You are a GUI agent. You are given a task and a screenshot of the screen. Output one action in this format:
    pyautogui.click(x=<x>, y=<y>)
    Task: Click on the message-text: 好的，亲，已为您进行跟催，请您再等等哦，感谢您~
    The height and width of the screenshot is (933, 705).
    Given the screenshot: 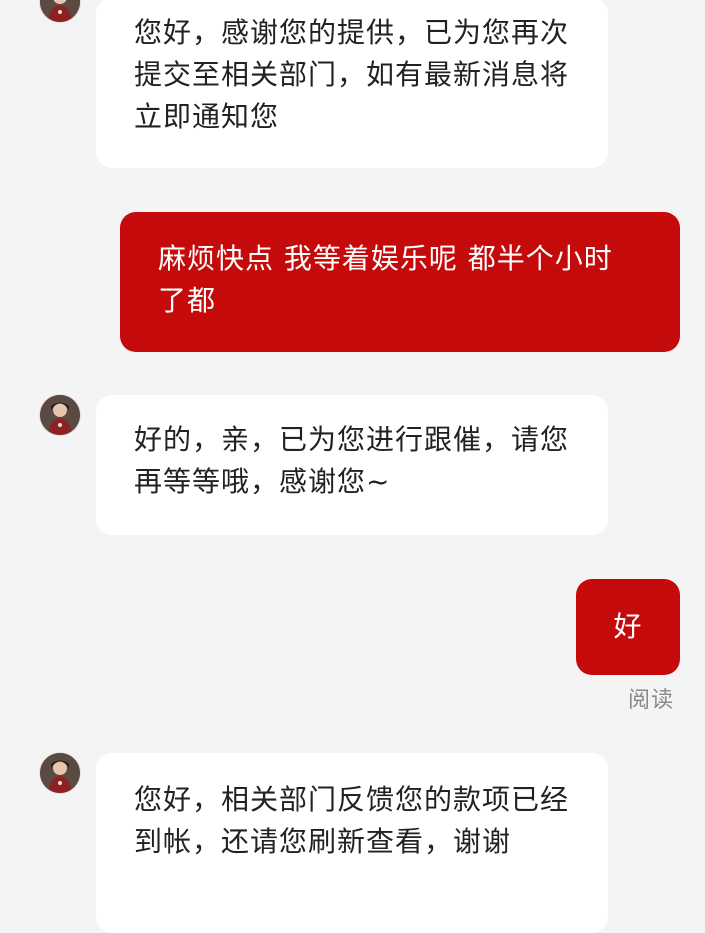 What is the action you would take?
    pyautogui.click(x=352, y=460)
    